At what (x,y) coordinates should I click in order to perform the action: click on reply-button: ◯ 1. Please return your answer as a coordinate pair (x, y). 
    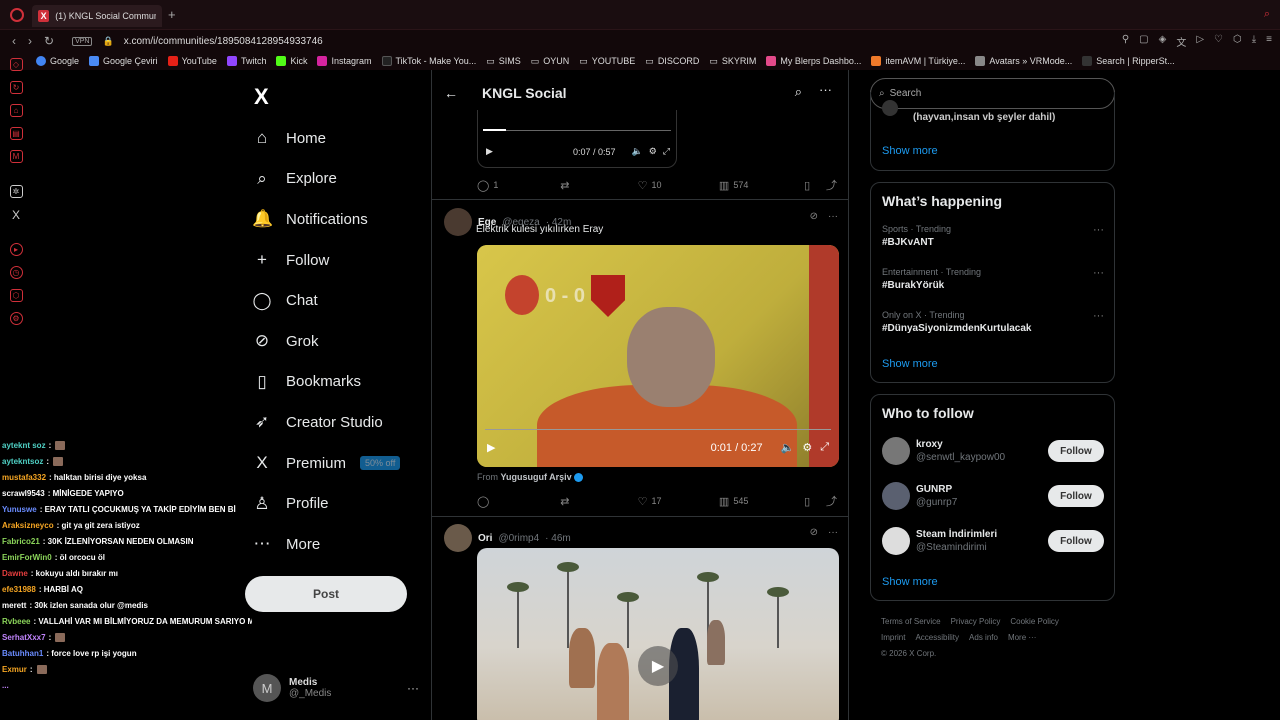
    Looking at the image, I should click on (518, 185).